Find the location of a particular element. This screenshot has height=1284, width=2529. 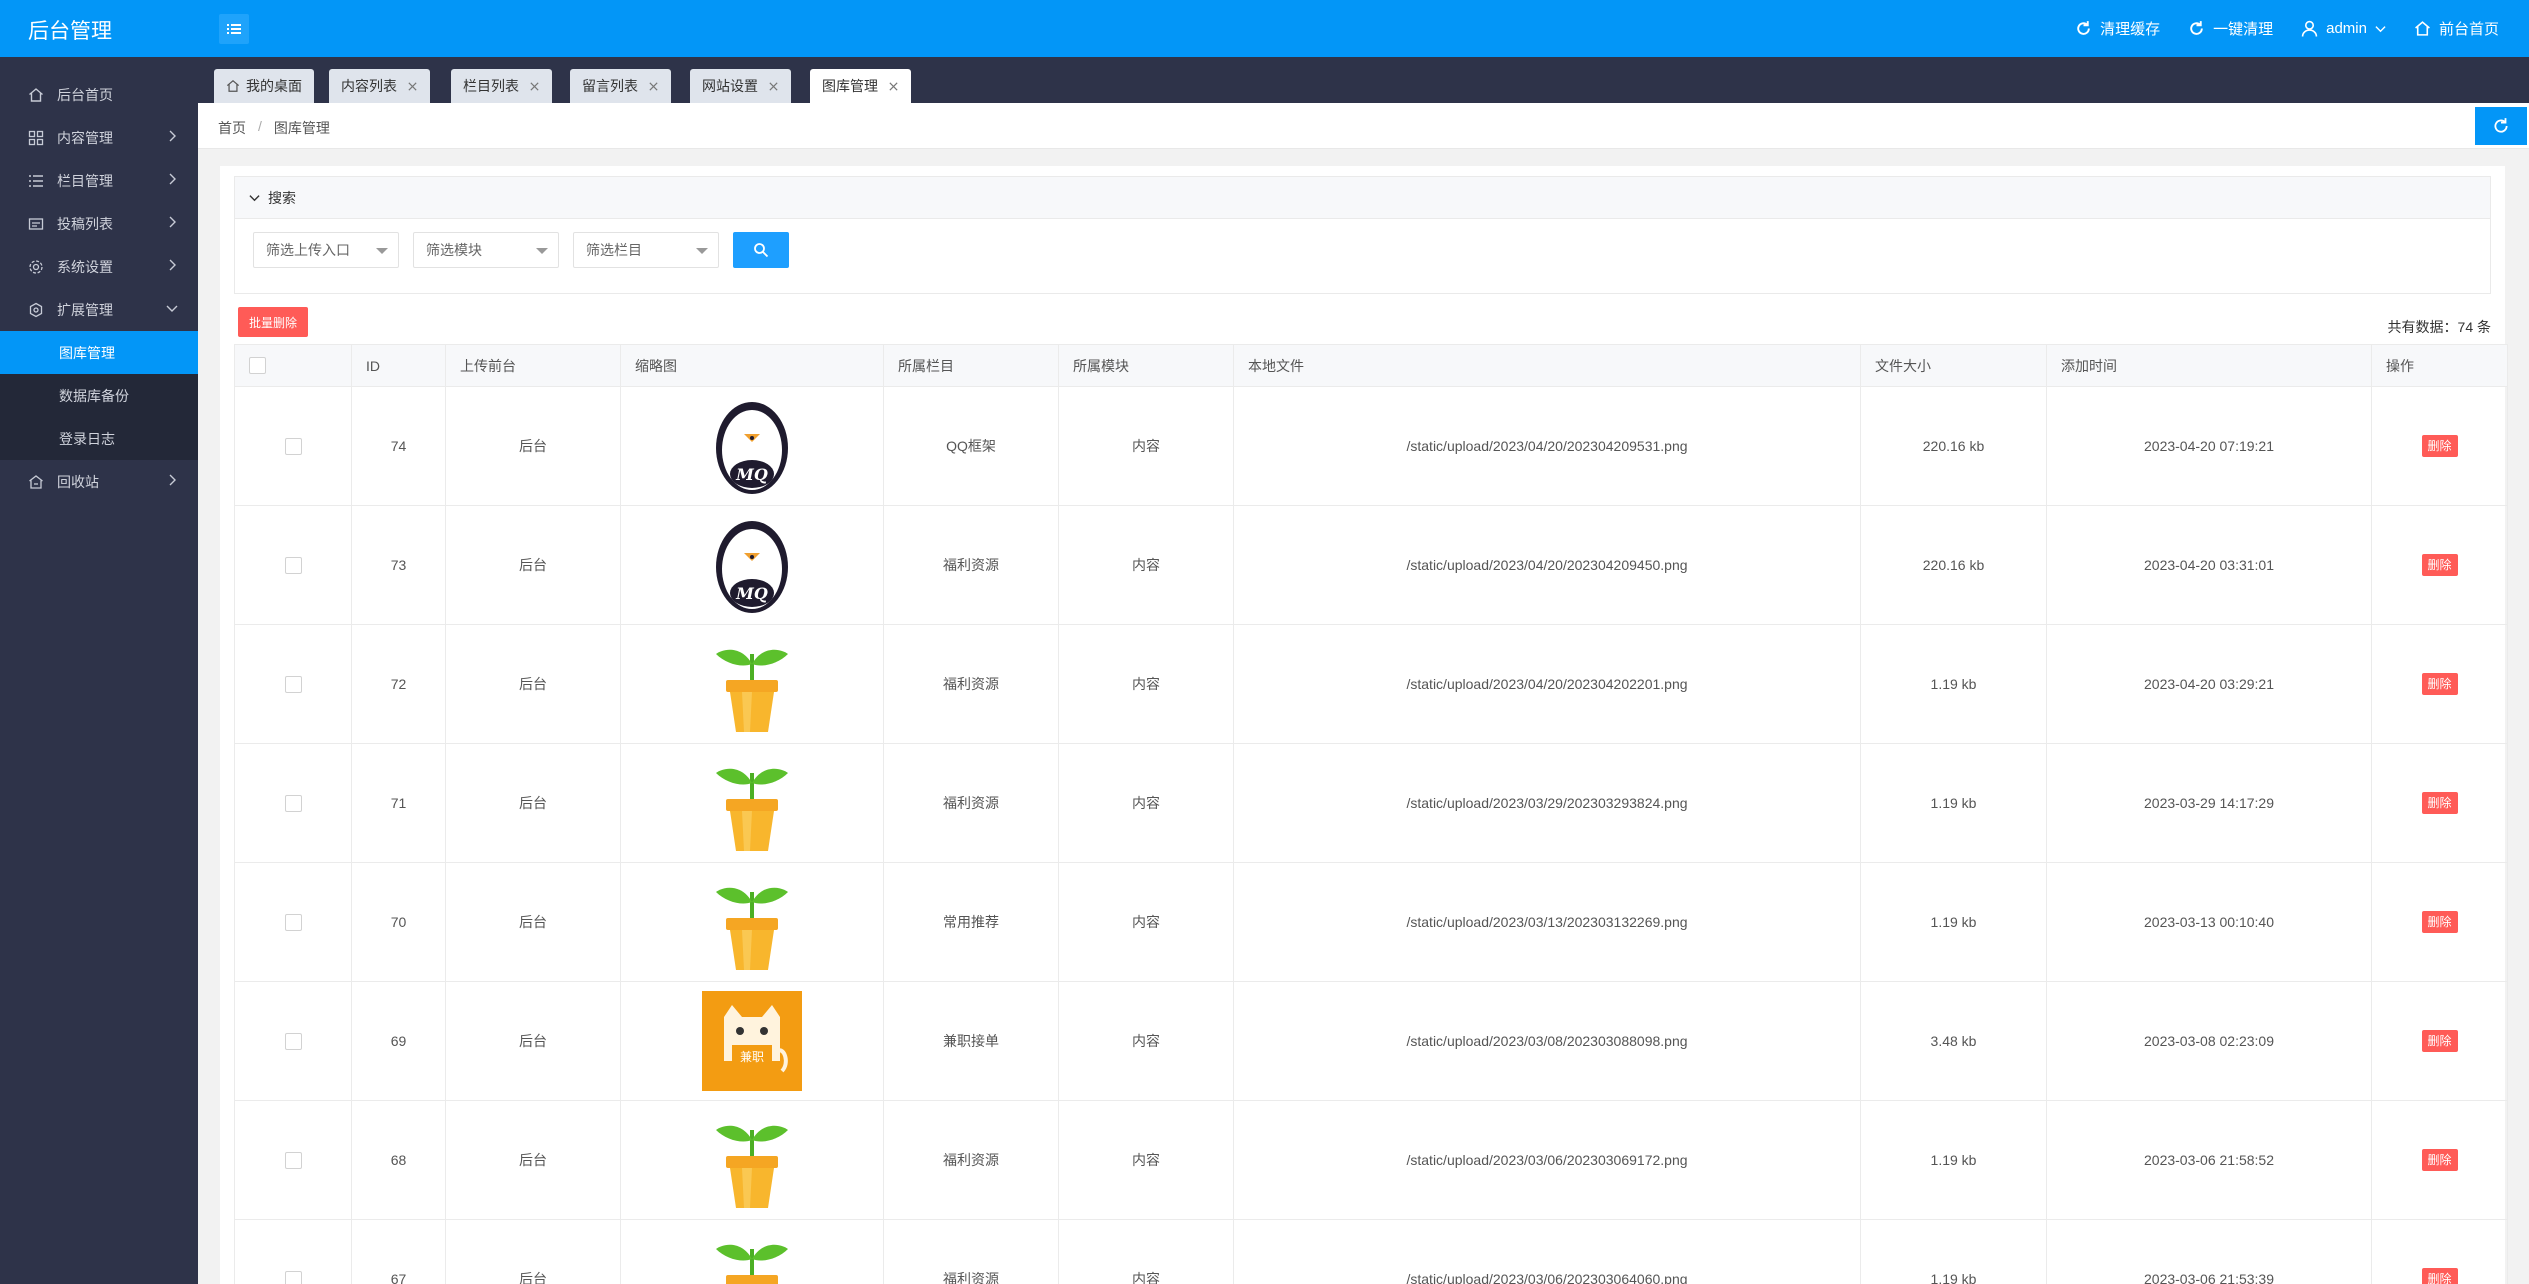

select-placeholder: 筛选上传入口 is located at coordinates (308, 250).